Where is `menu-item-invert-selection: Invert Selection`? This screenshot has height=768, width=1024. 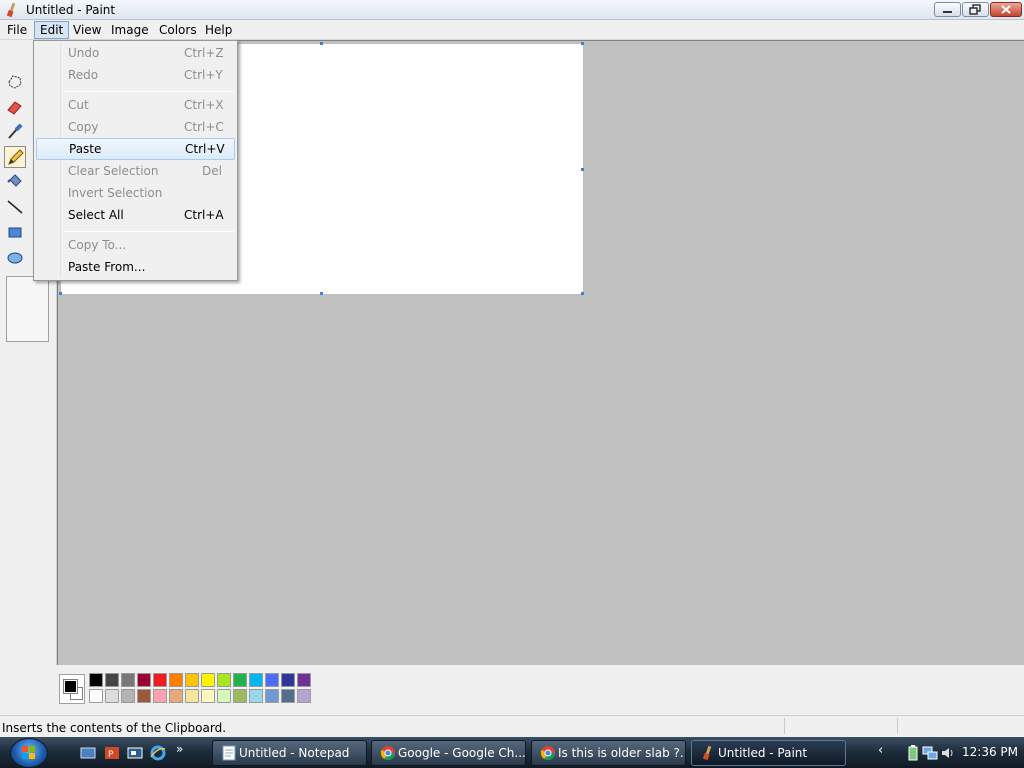
menu-item-invert-selection: Invert Selection is located at coordinates (135, 193).